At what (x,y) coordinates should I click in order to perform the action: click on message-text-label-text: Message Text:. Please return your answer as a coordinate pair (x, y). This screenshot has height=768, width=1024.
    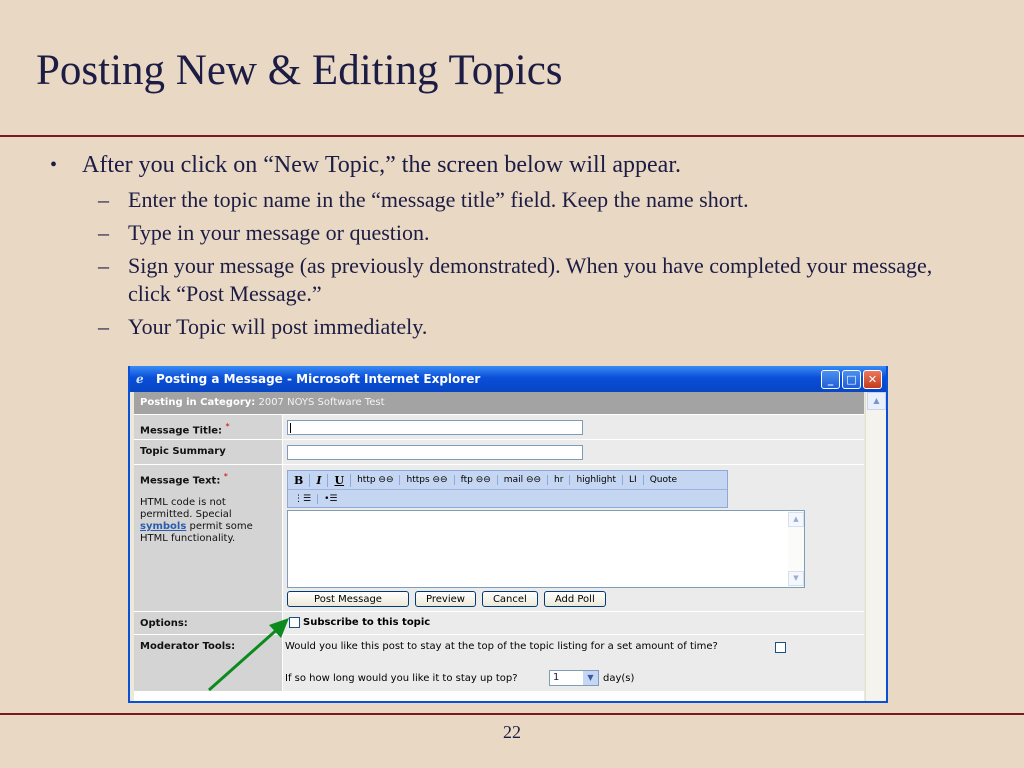
    Looking at the image, I should click on (180, 481).